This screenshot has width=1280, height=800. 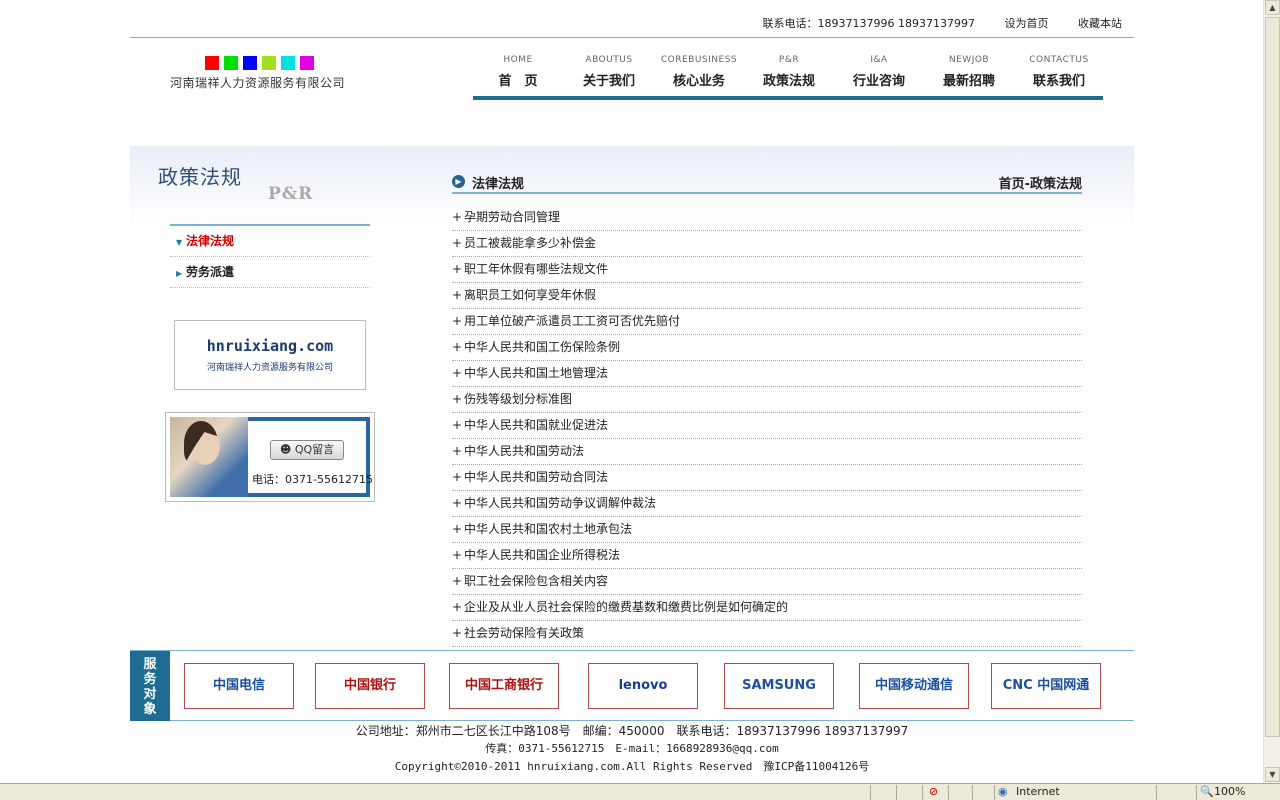 I want to click on list-item-link: 孕期劳动合同管理, so click(x=512, y=217).